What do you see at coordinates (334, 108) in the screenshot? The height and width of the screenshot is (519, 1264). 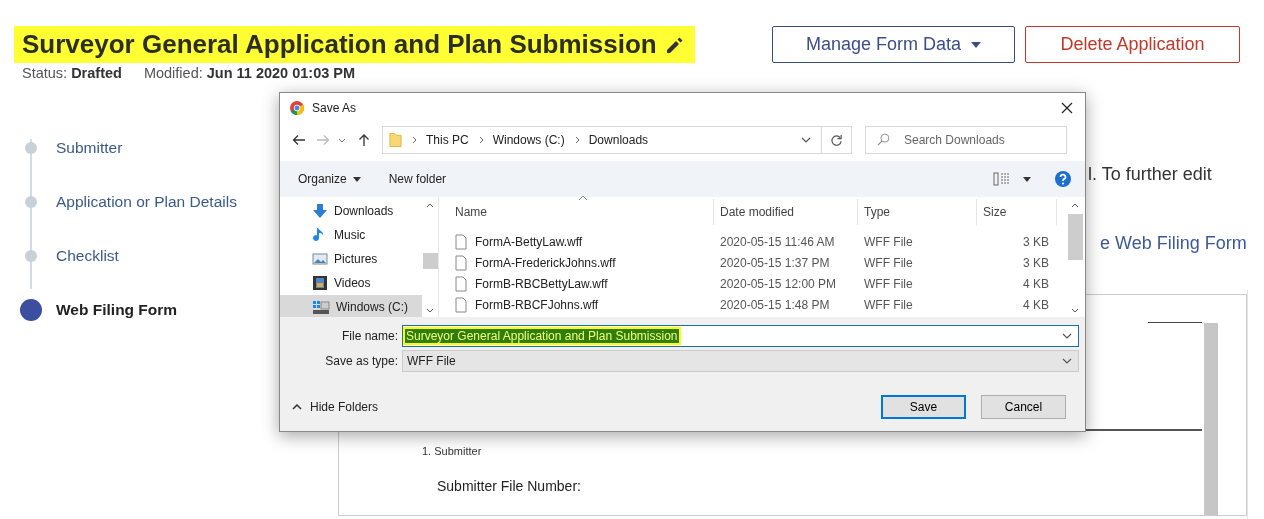 I see `dialog-title: Save As` at bounding box center [334, 108].